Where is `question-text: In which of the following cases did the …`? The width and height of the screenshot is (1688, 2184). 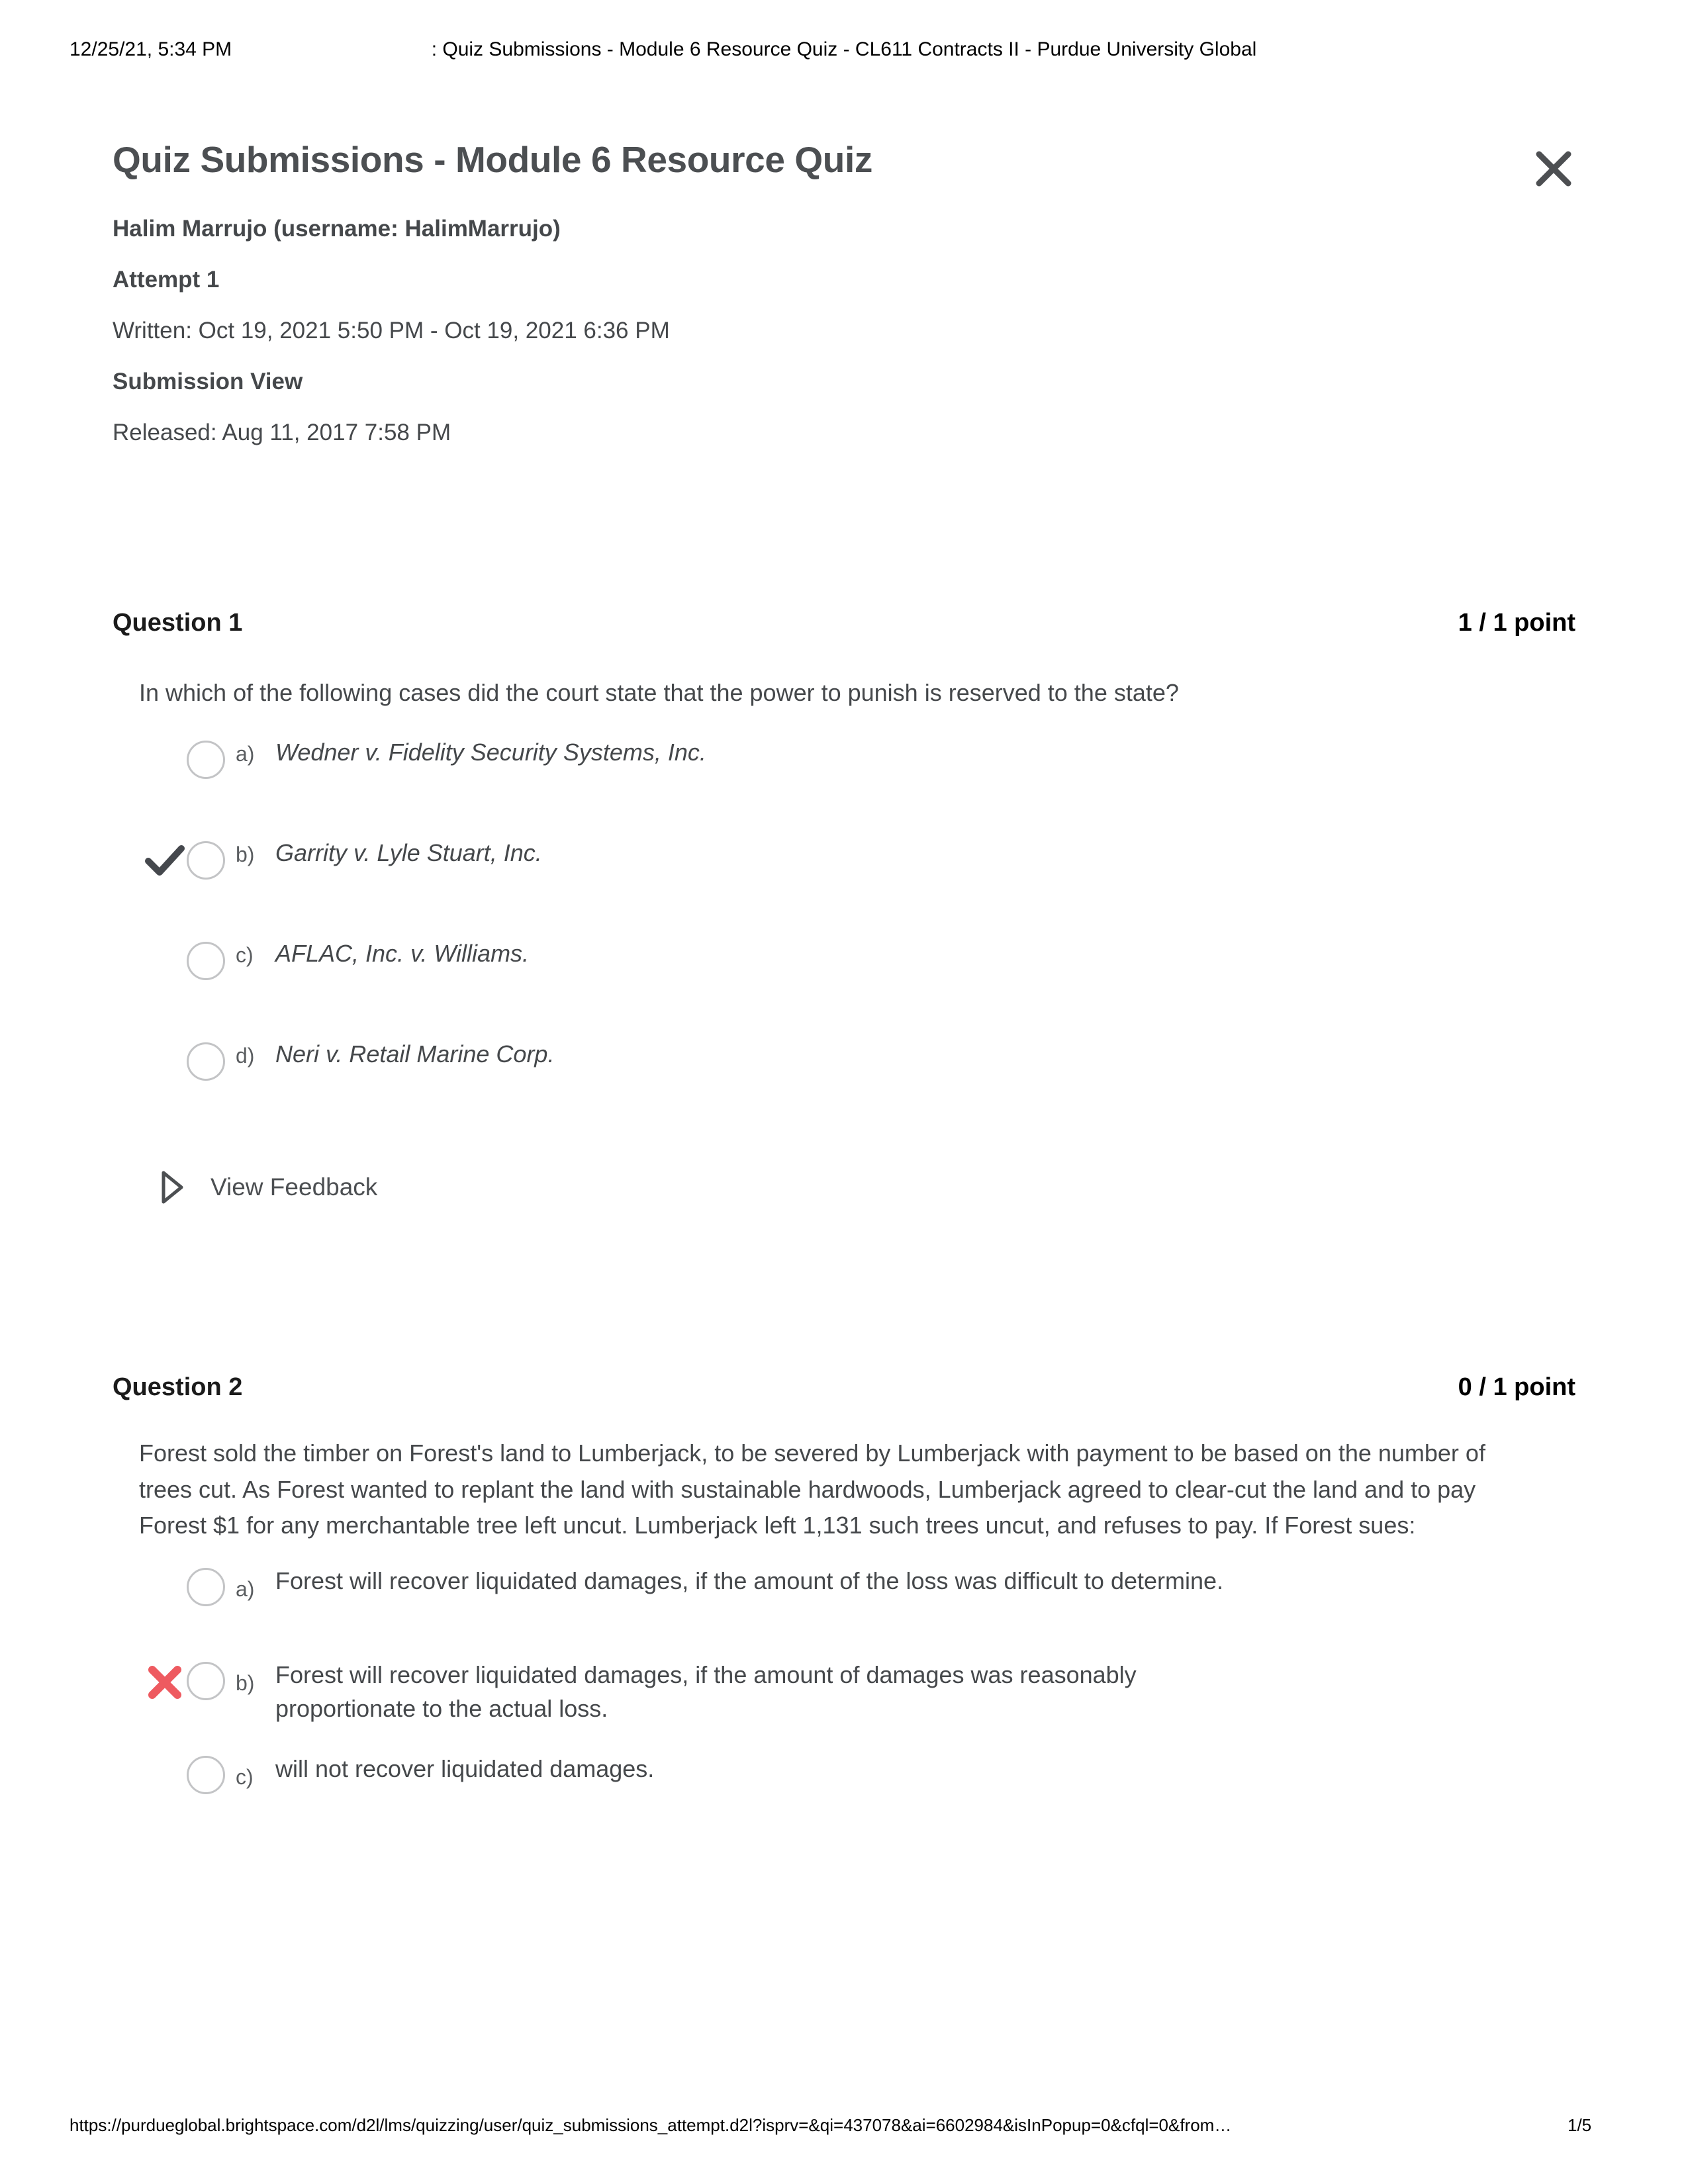
question-text: In which of the following cases did the … is located at coordinates (659, 692).